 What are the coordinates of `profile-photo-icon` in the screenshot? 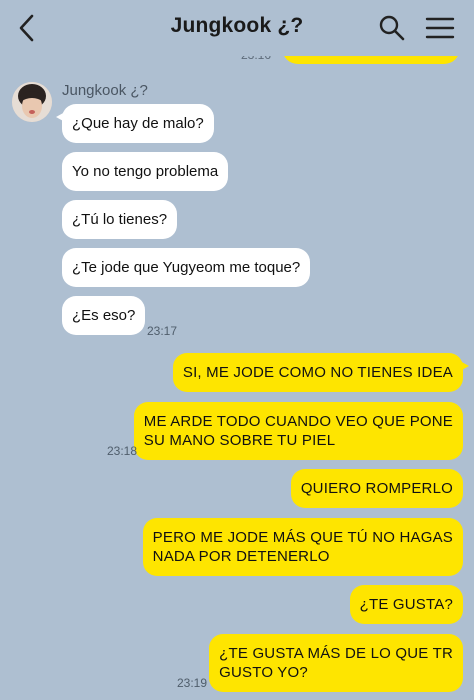 It's located at (32, 102).